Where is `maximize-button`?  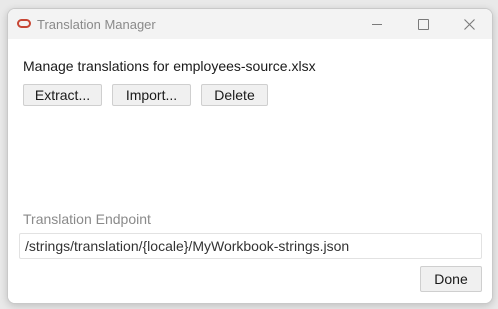
maximize-button is located at coordinates (423, 24).